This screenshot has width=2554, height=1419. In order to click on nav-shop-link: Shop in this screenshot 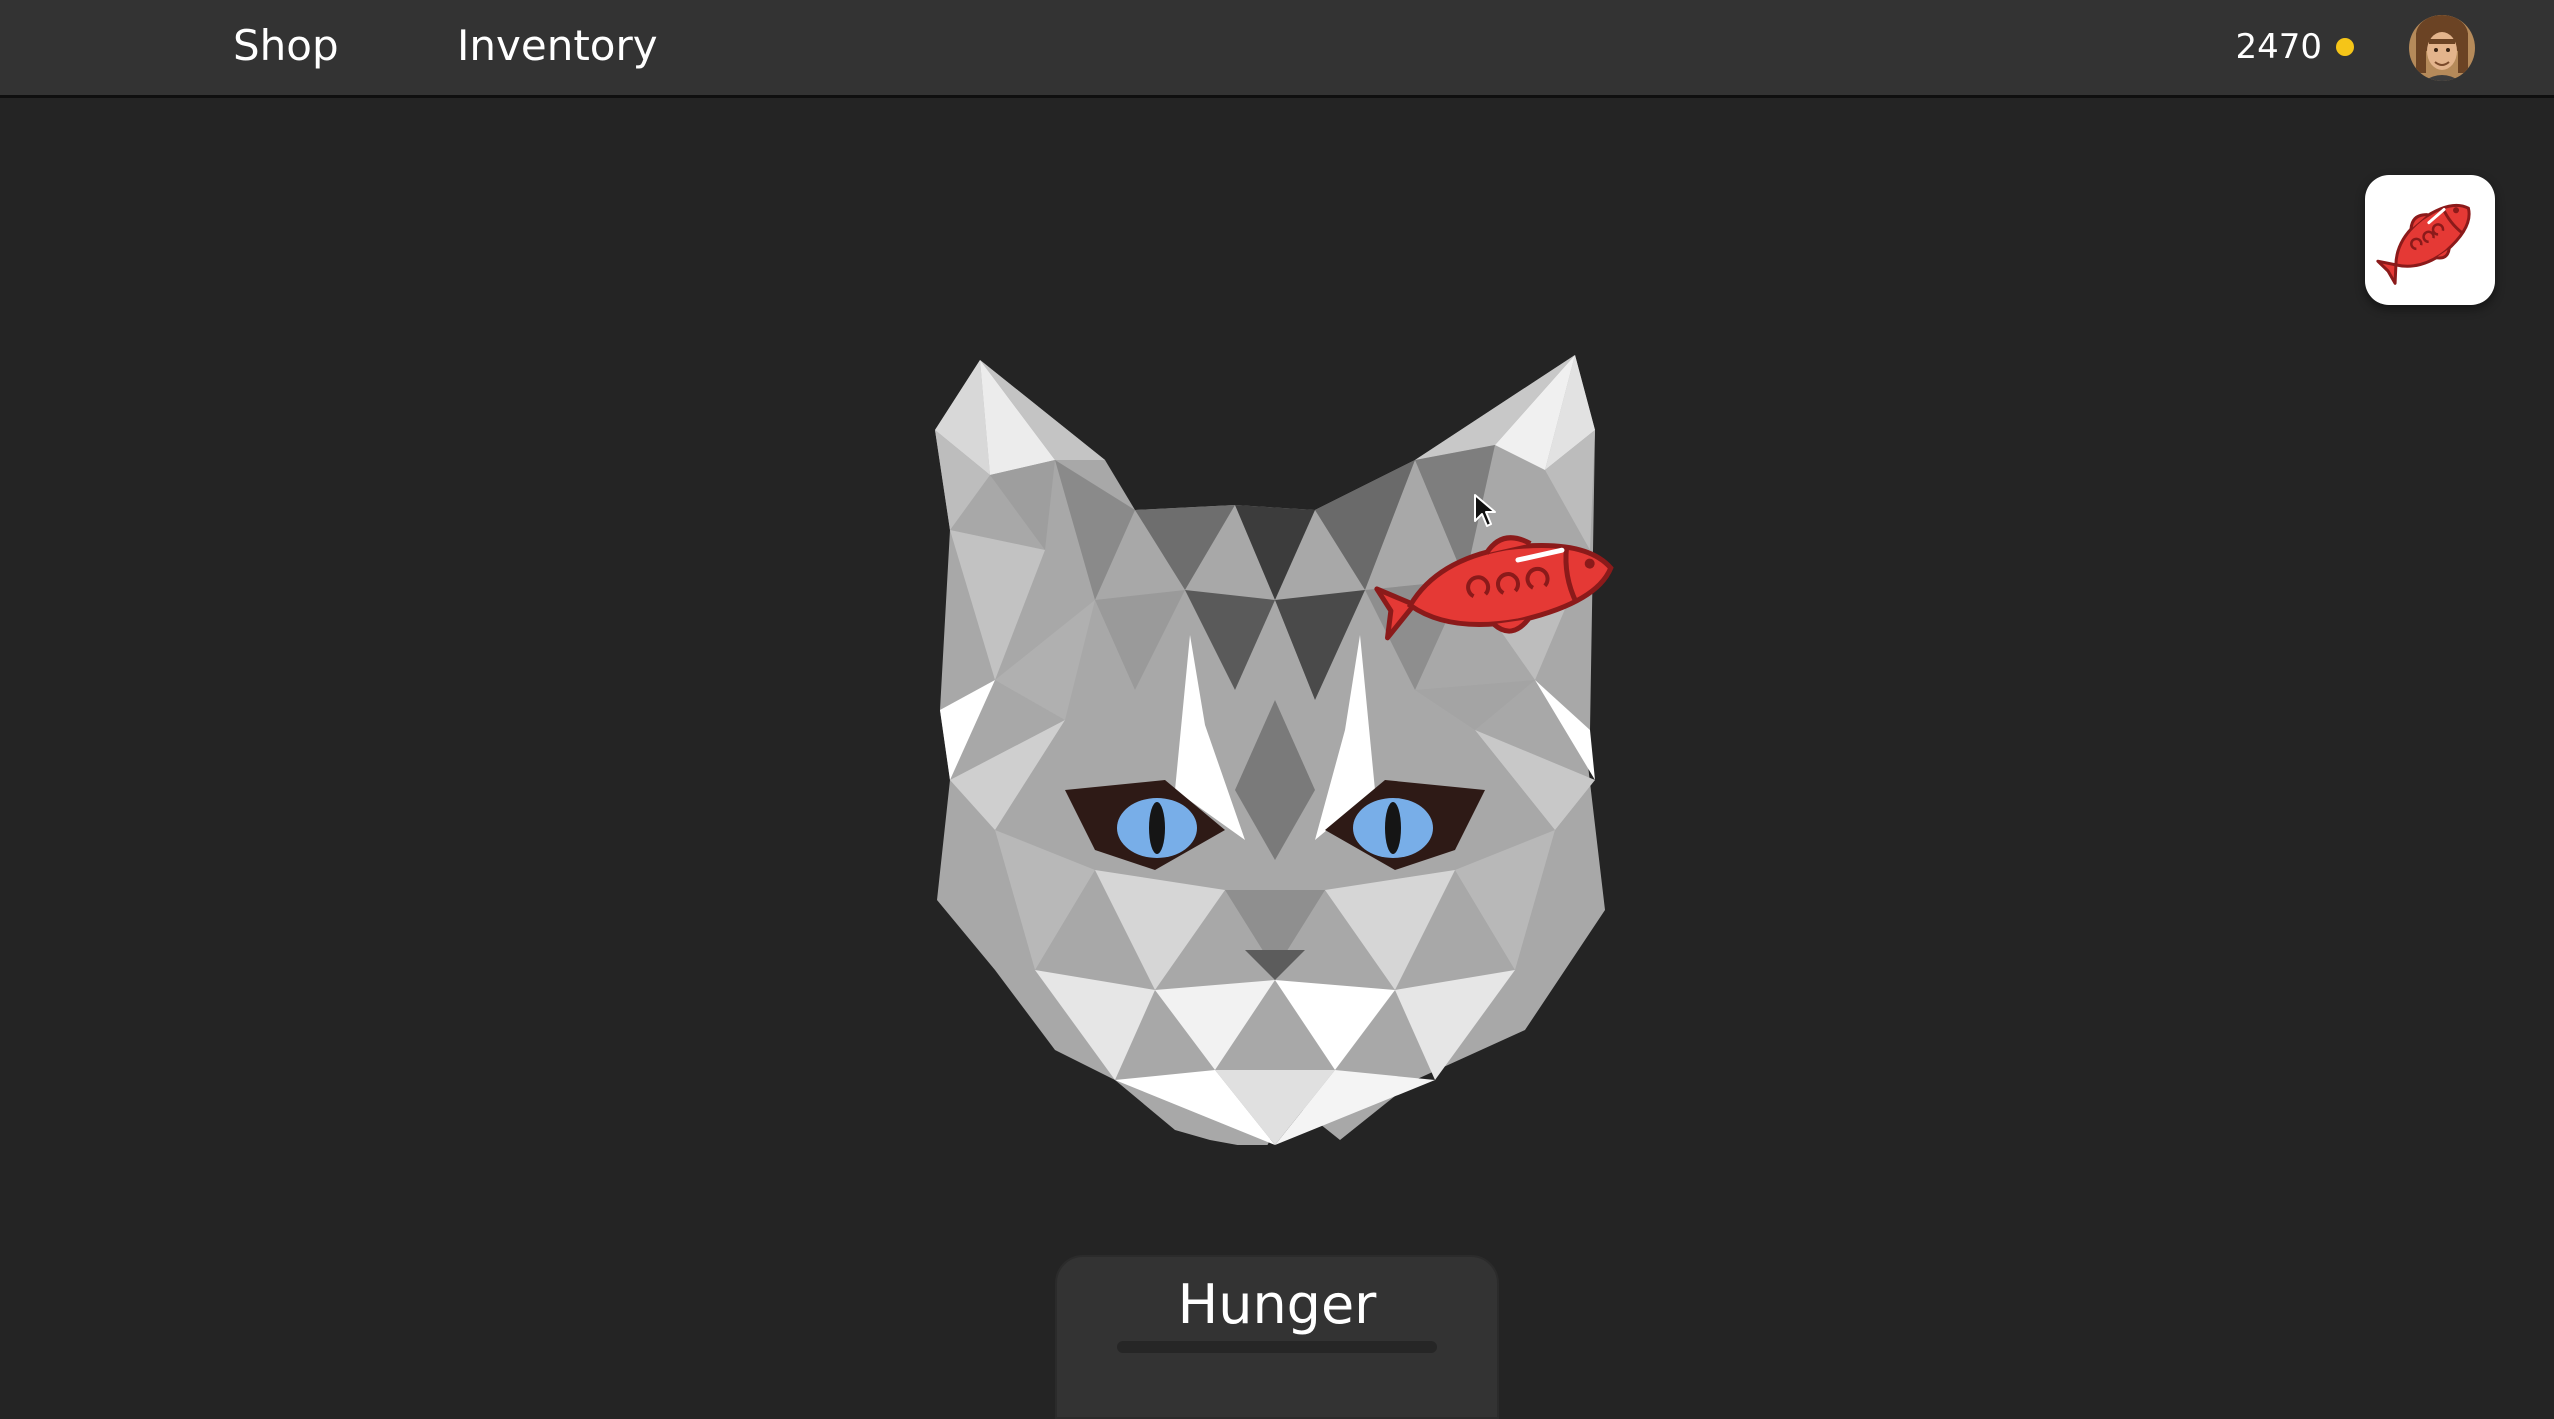, I will do `click(286, 46)`.